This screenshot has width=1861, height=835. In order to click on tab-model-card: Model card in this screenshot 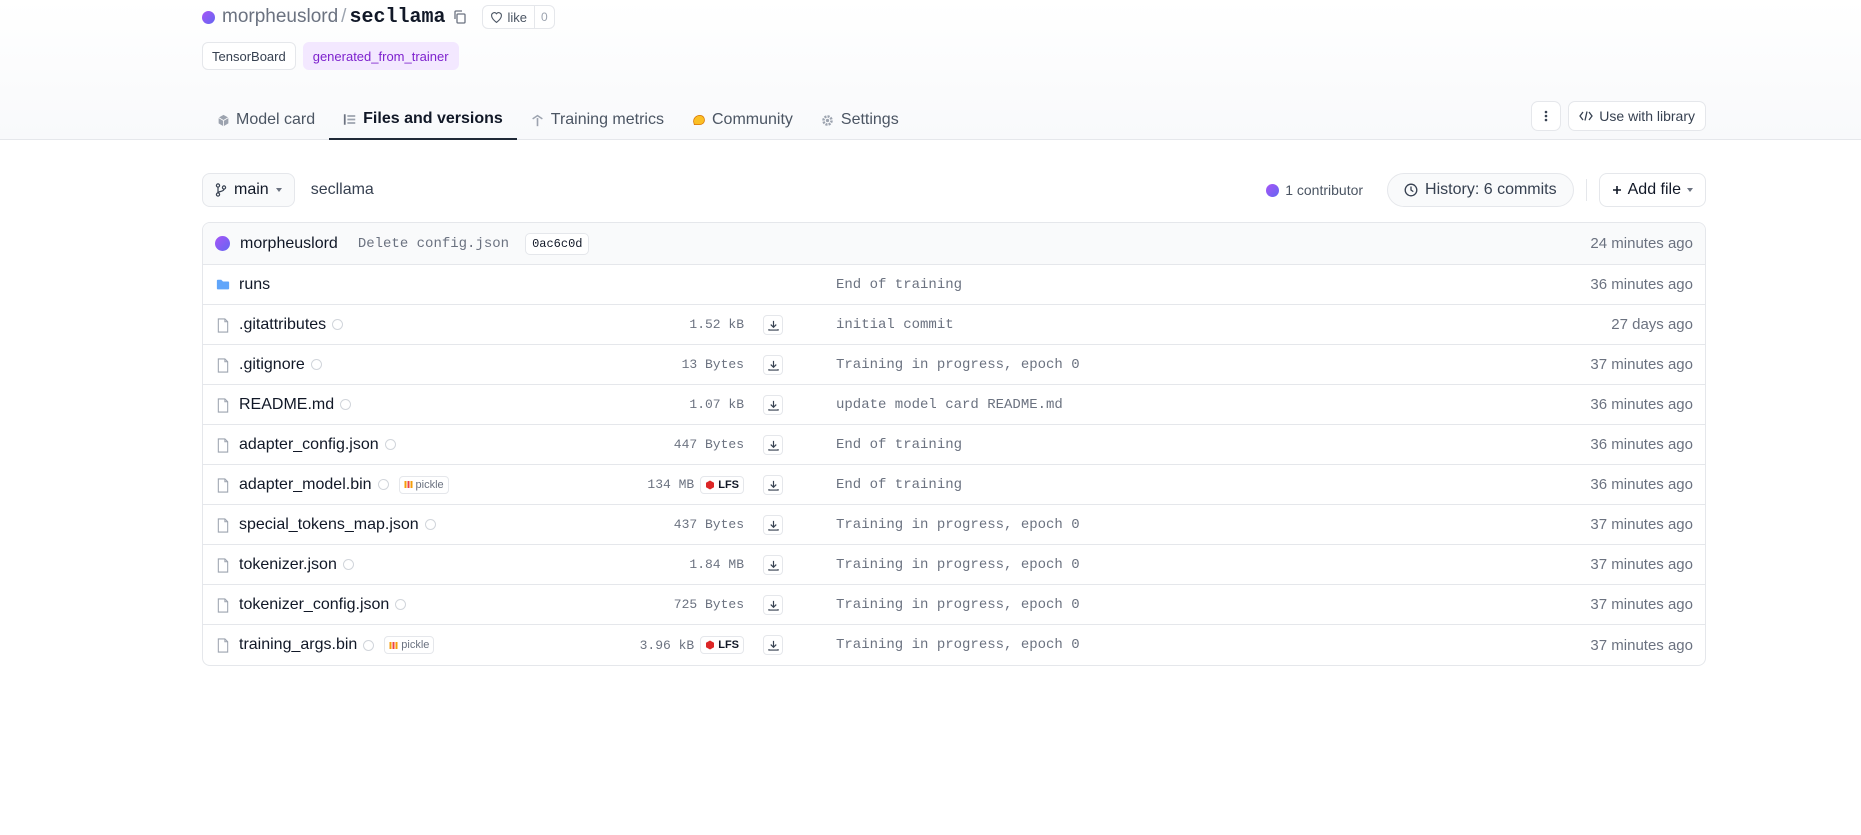, I will do `click(265, 120)`.